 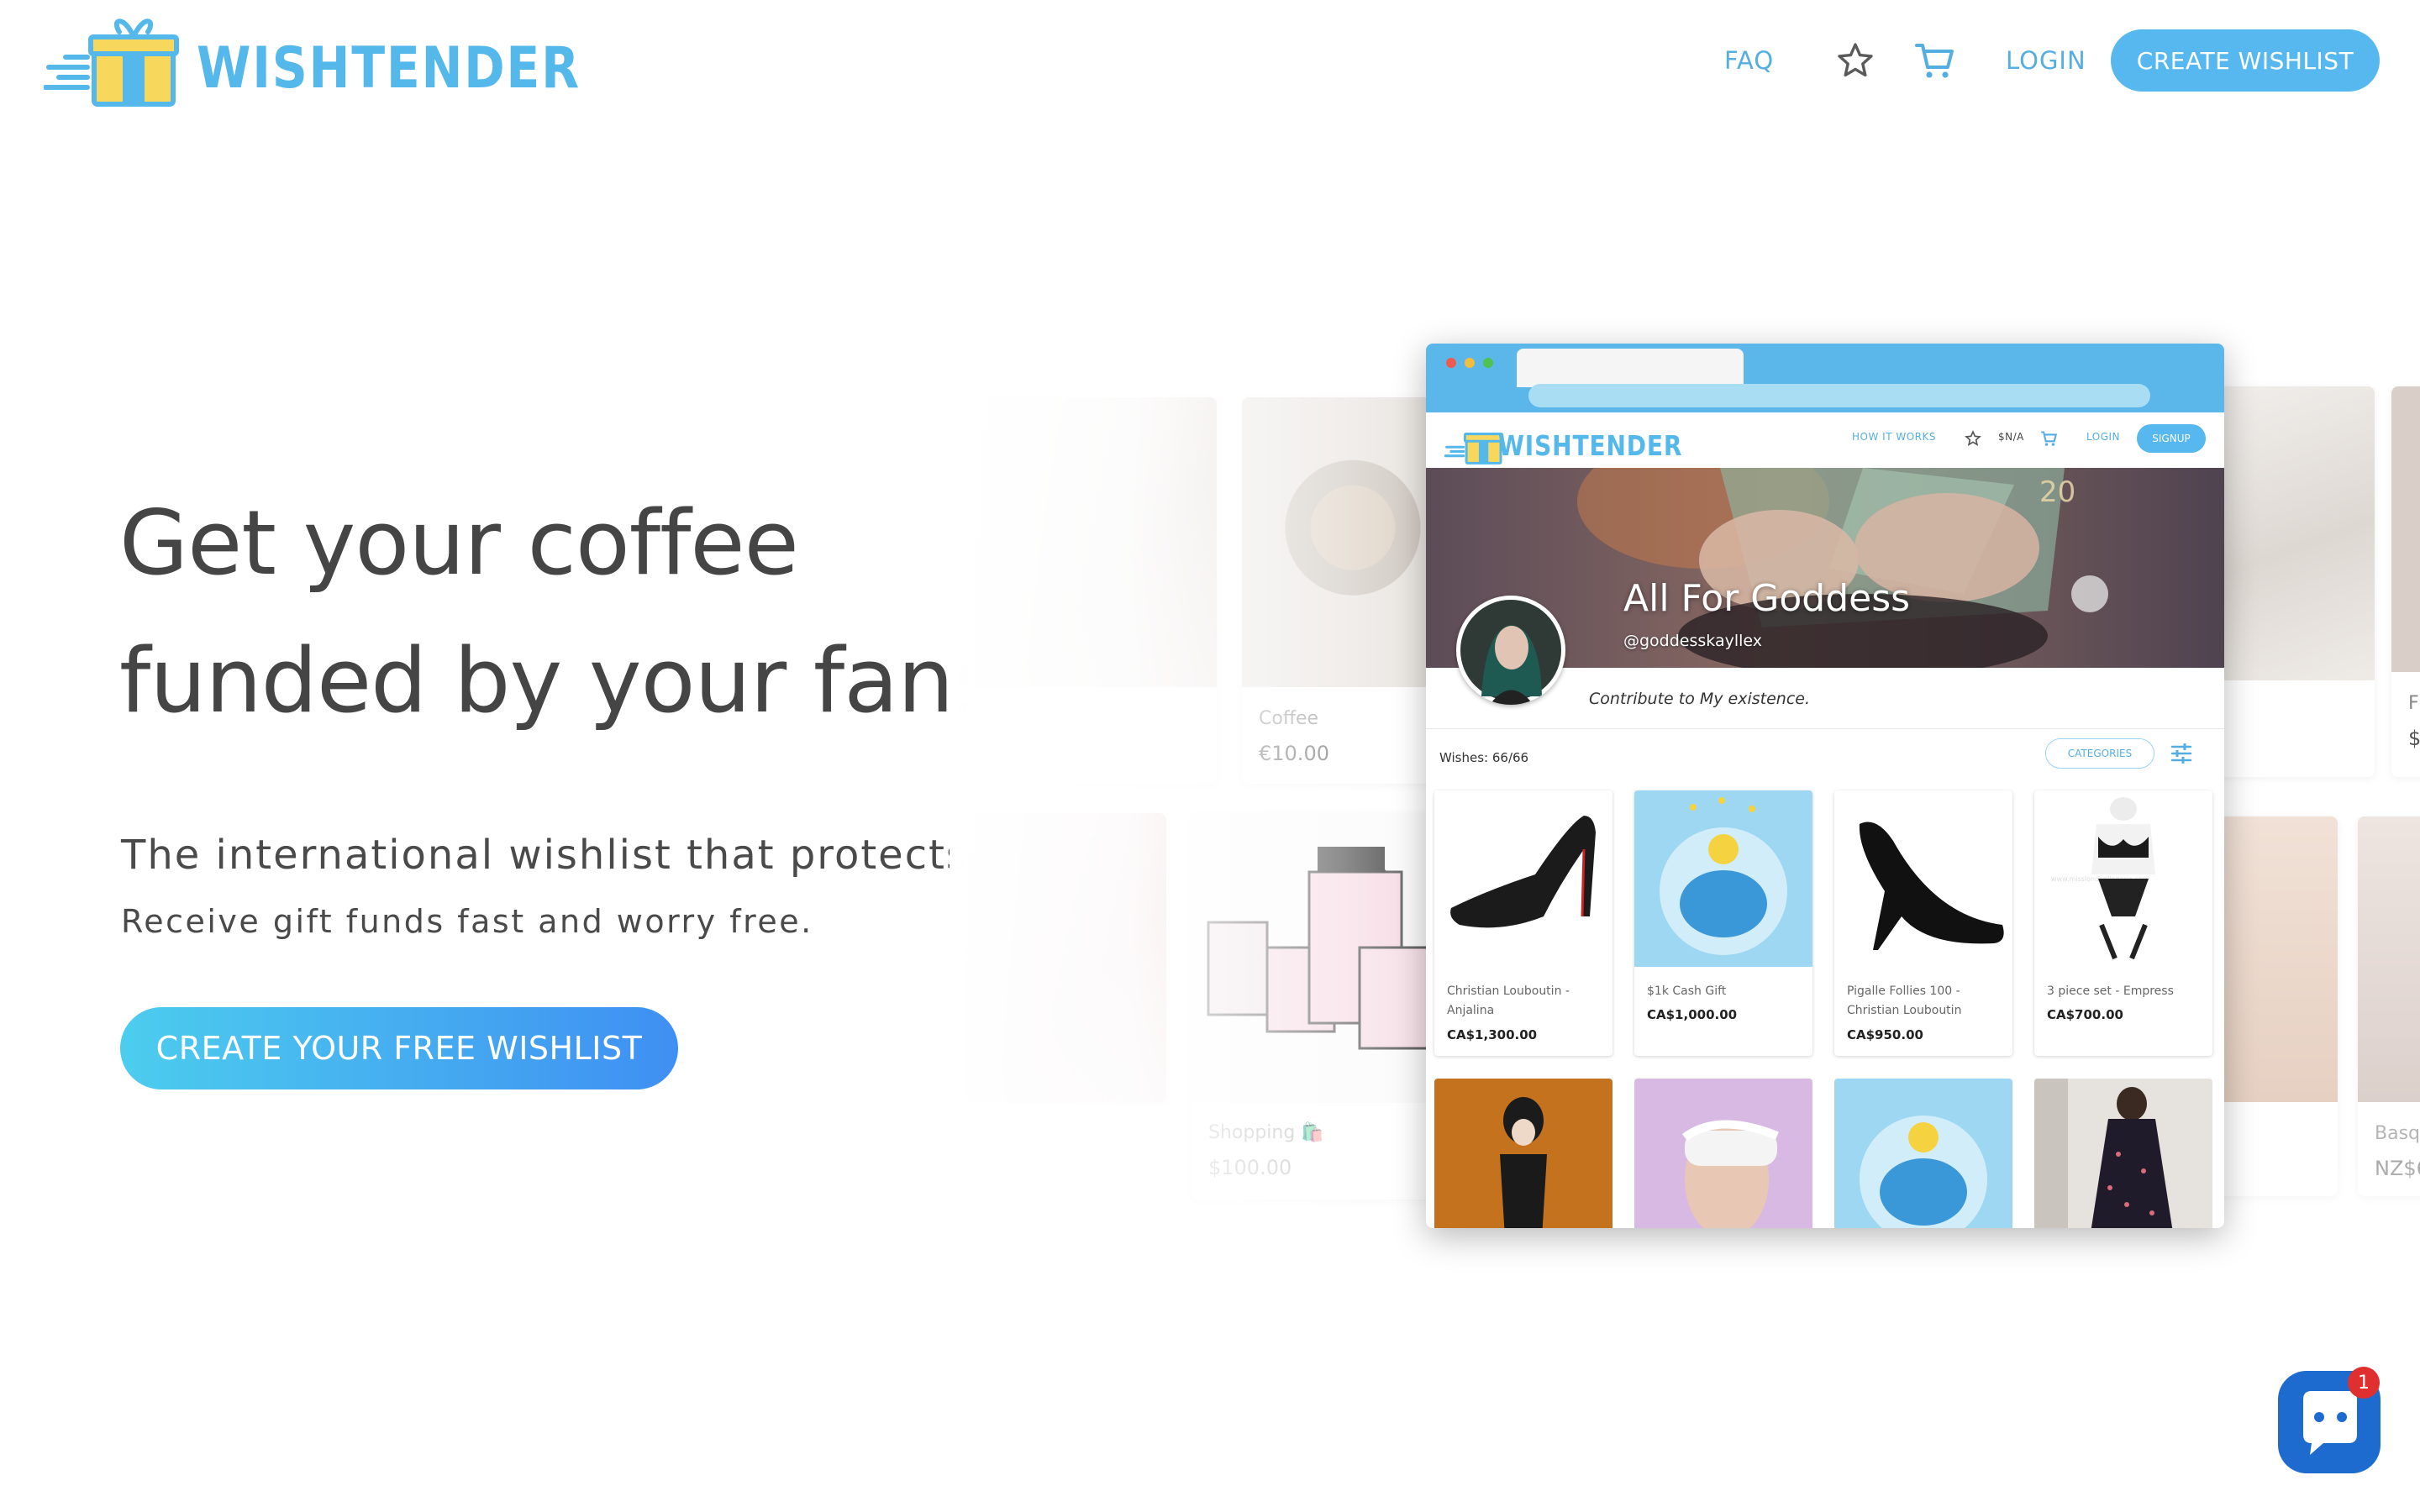 What do you see at coordinates (1973, 438) in the screenshot?
I see `mock-star-icon` at bounding box center [1973, 438].